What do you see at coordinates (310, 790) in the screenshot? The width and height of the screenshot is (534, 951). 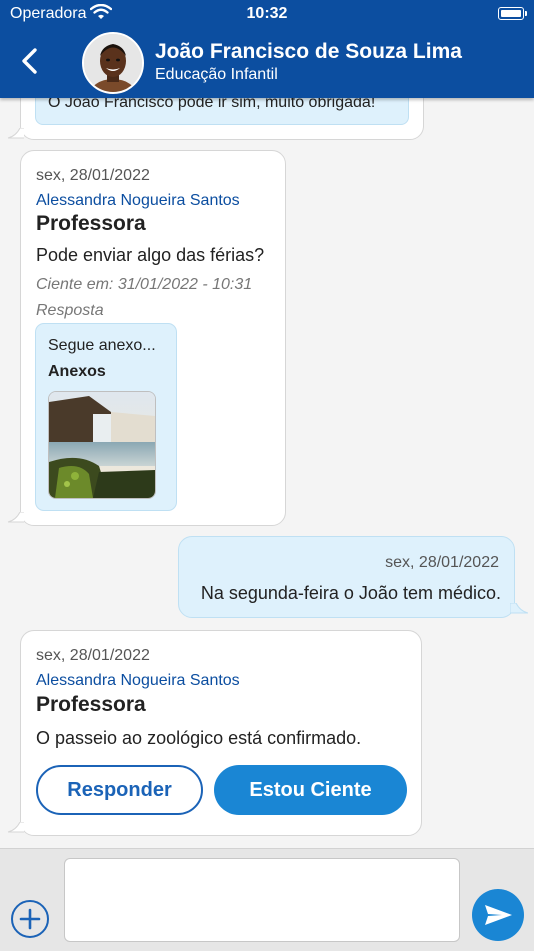 I see `acknowledge-button: Estou Ciente` at bounding box center [310, 790].